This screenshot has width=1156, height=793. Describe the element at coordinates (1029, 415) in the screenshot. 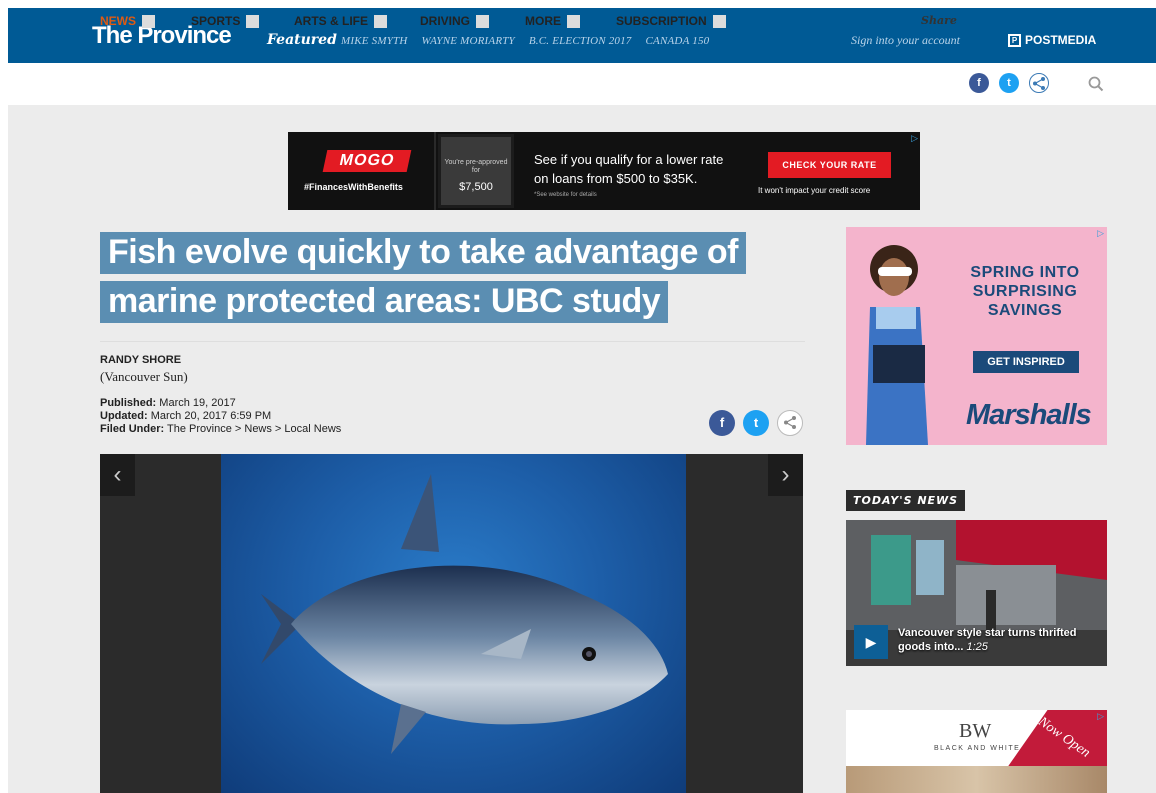

I see `marshalls-logo: Marshalls` at that location.